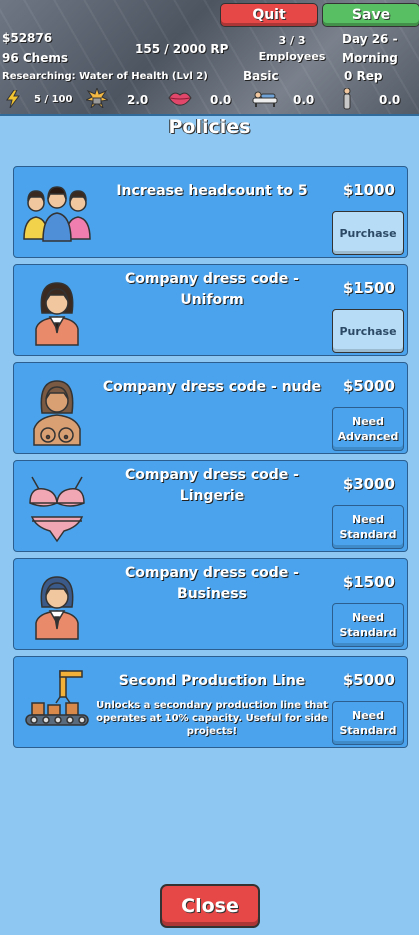  Describe the element at coordinates (370, 39) in the screenshot. I see `day-label: Day 26 -` at that location.